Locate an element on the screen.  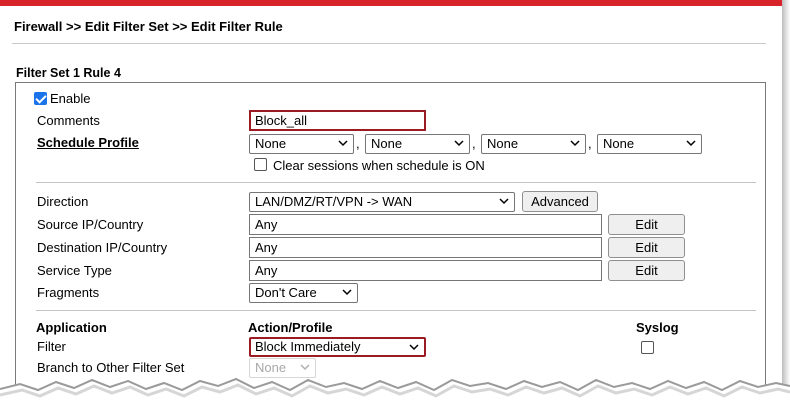
clear-sessions-label: Clear sessions when schedule is ON is located at coordinates (379, 165).